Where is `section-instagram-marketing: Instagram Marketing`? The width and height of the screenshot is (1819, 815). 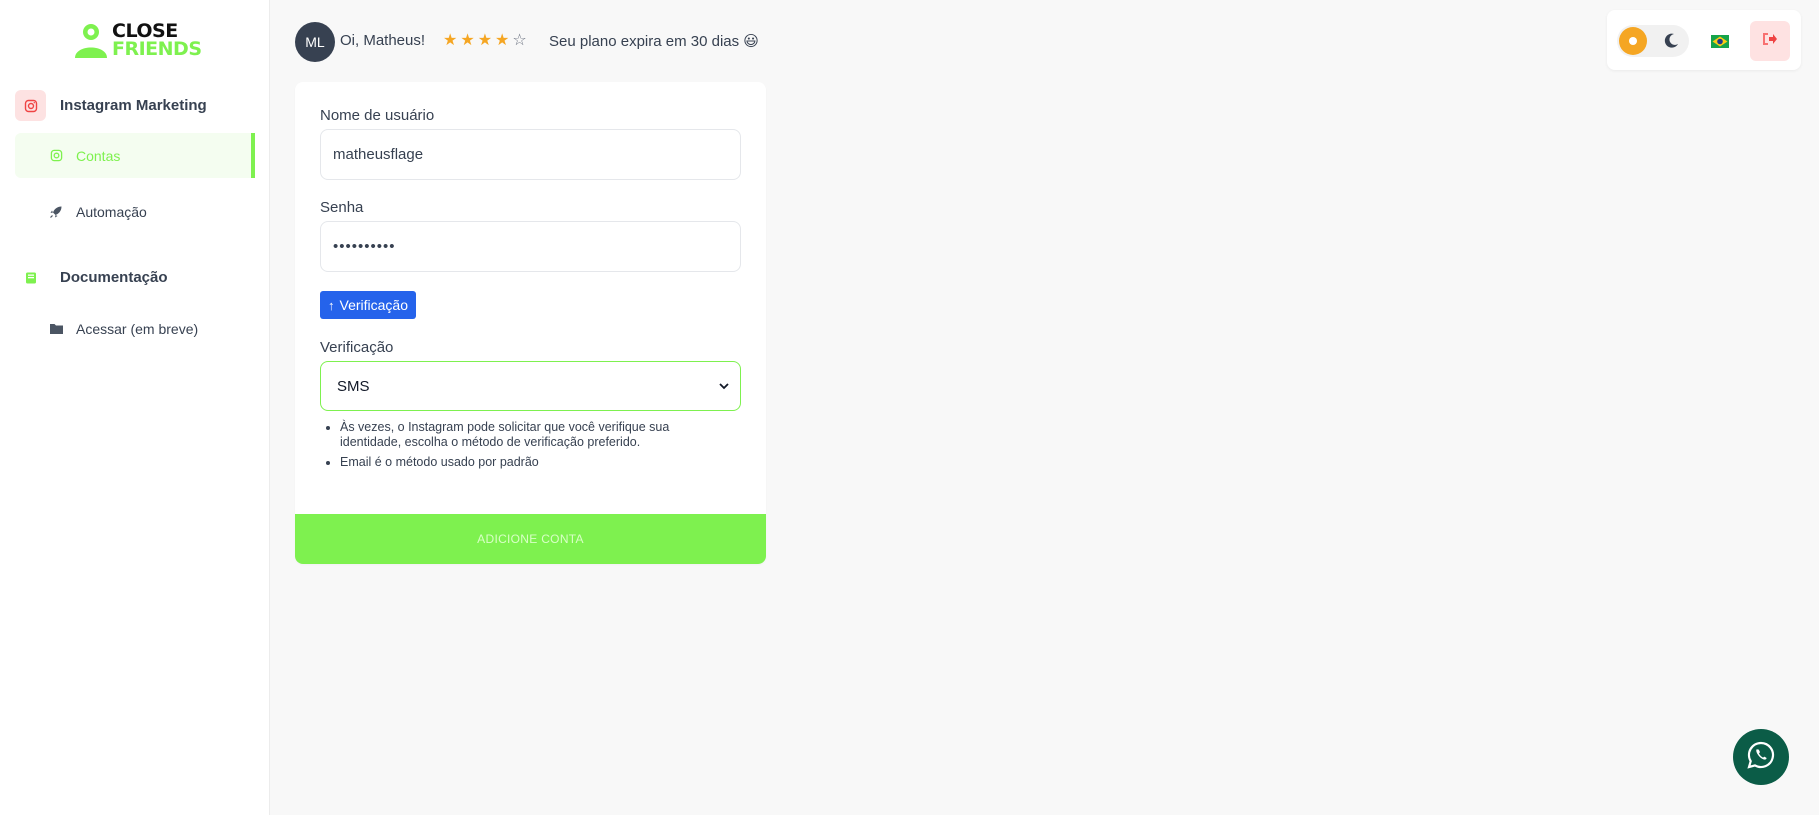 section-instagram-marketing: Instagram Marketing is located at coordinates (111, 105).